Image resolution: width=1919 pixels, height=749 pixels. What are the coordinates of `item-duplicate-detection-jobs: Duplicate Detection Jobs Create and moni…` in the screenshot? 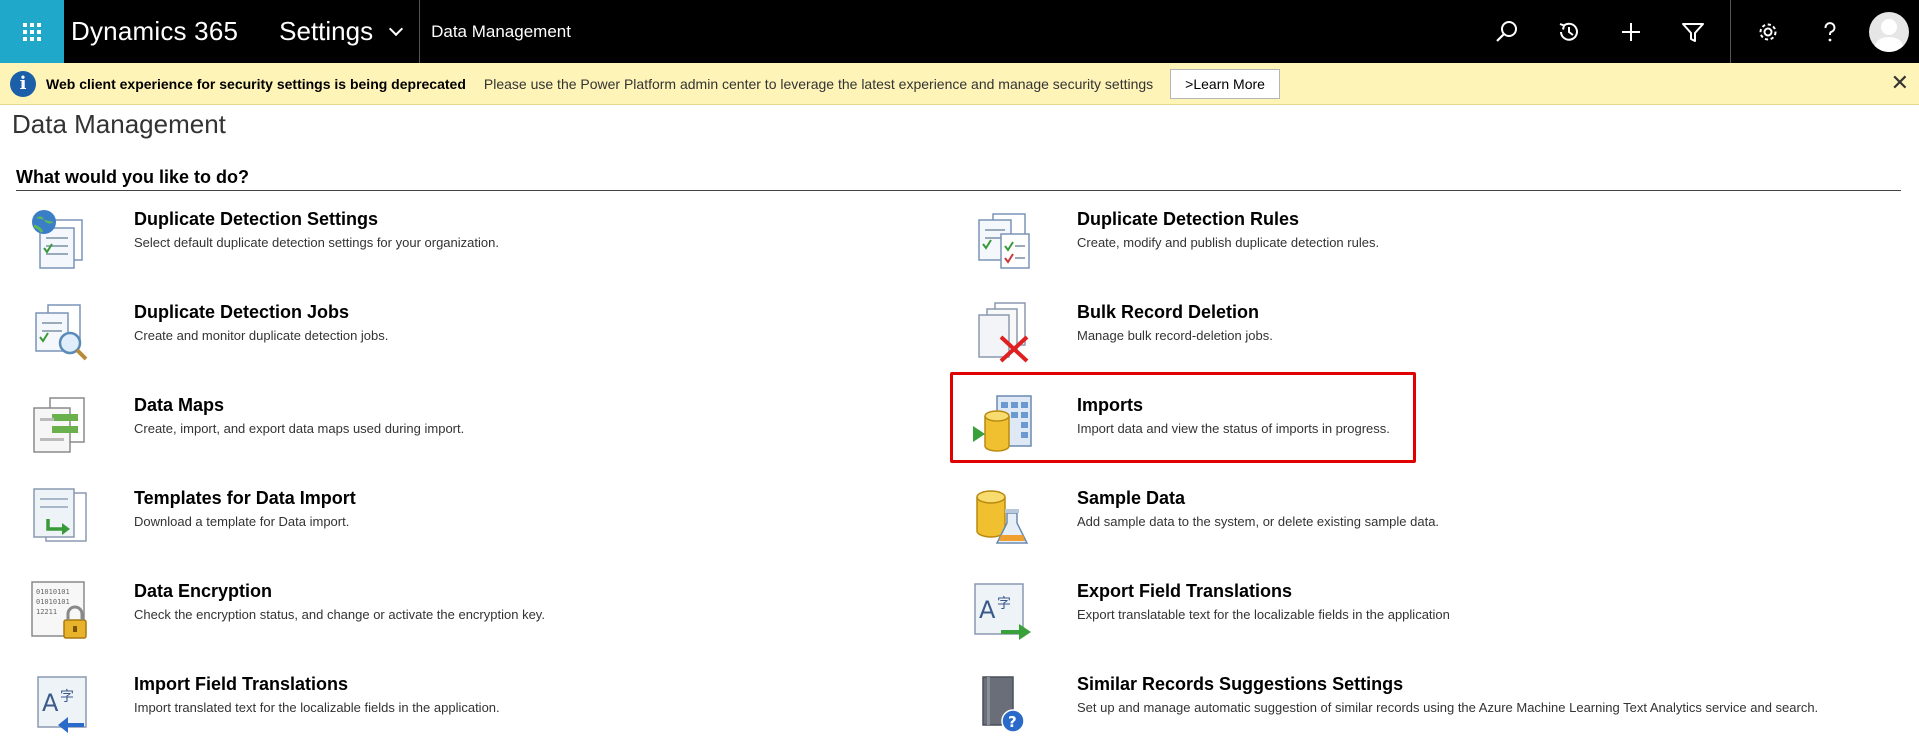 It's located at (488, 332).